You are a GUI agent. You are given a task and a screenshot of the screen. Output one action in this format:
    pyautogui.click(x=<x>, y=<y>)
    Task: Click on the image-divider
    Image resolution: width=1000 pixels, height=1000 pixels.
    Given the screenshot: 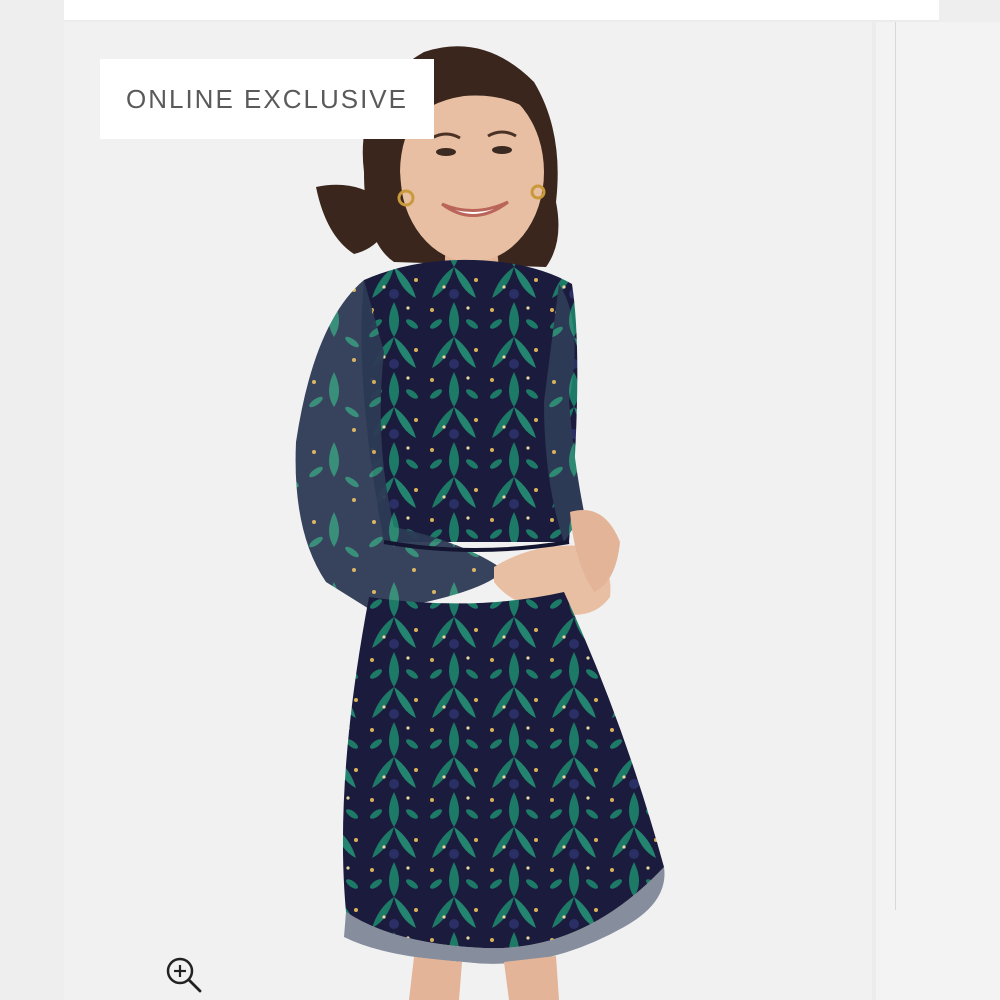 What is the action you would take?
    pyautogui.click(x=895, y=466)
    